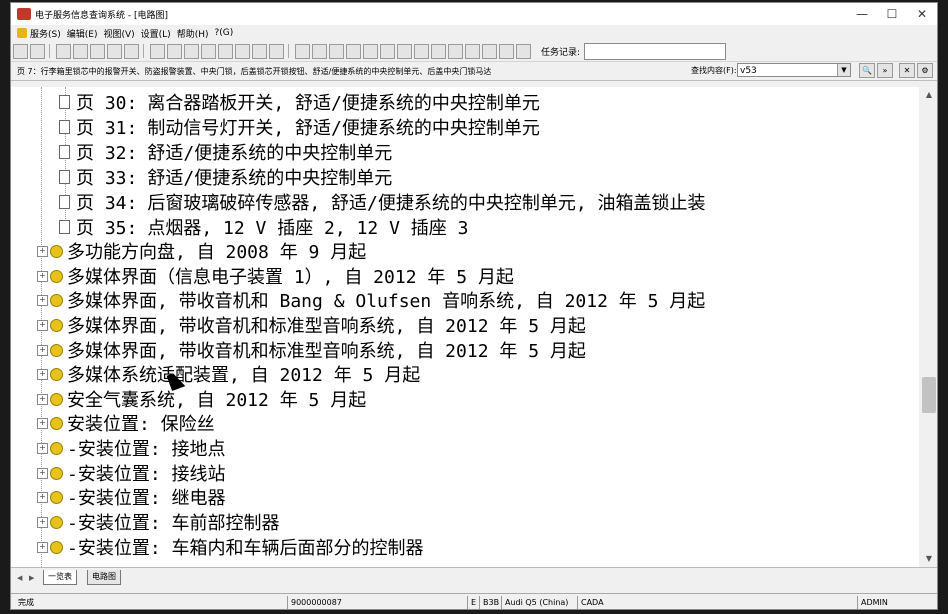 This screenshot has height=614, width=948. Describe the element at coordinates (19, 578) in the screenshot. I see `tab-prev-icon: ◀` at that location.